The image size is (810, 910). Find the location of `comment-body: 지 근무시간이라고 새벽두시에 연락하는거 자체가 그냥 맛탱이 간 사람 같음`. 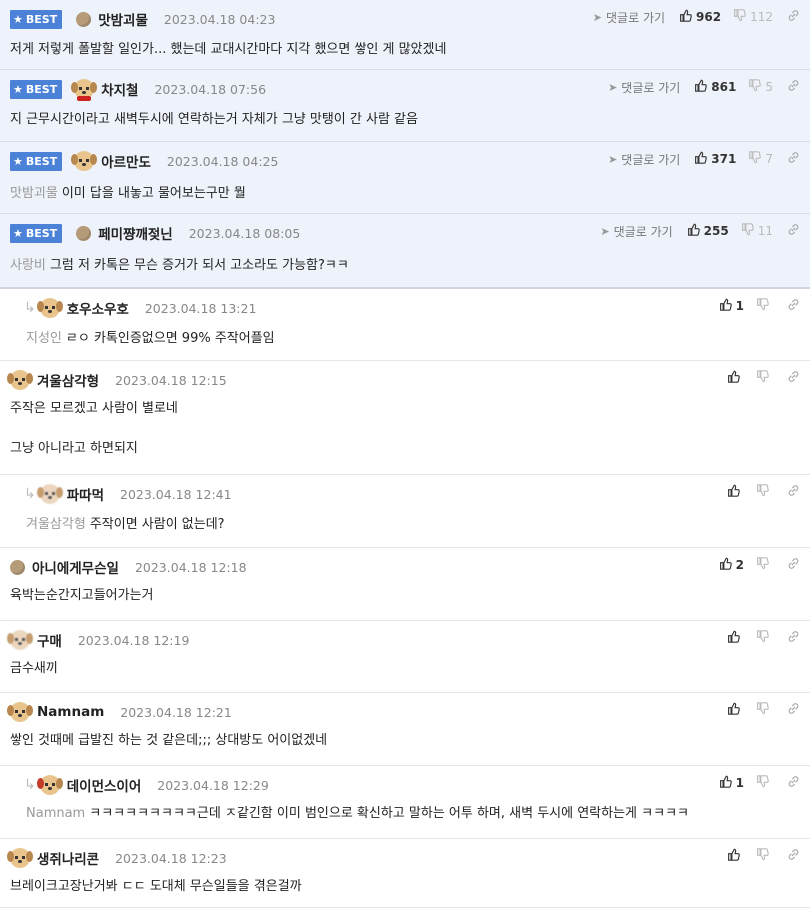

comment-body: 지 근무시간이라고 새벽두시에 연락하는거 자체가 그냥 맛탱이 간 사람 같음 is located at coordinates (214, 120).